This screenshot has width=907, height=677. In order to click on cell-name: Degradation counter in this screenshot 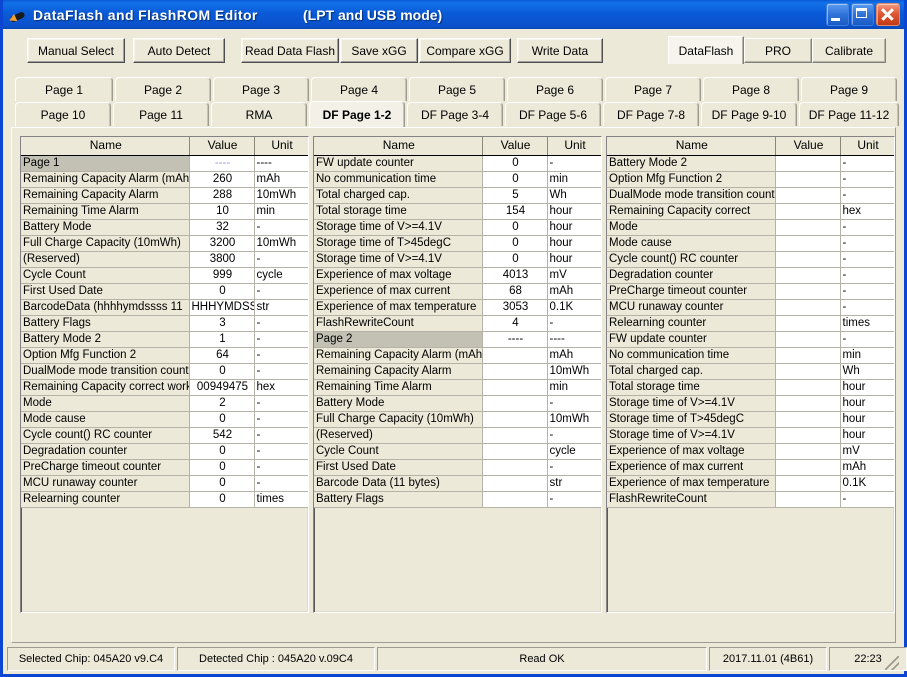, I will do `click(105, 451)`.